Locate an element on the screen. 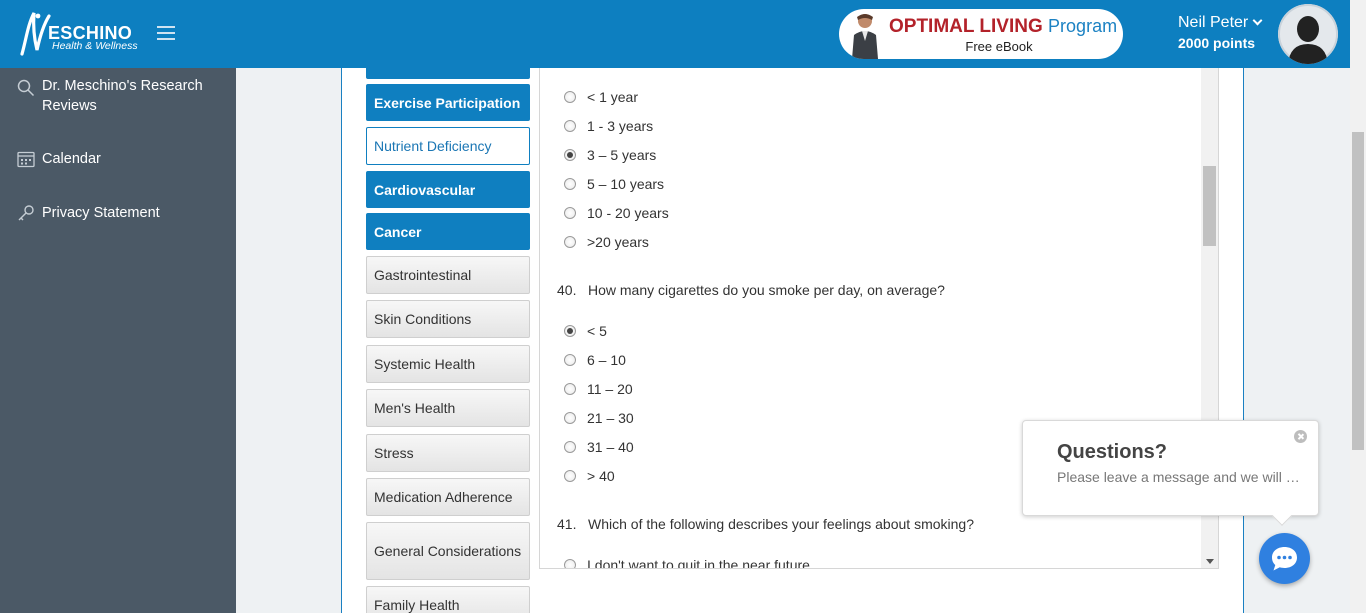 The width and height of the screenshot is (1366, 613). sidebar-item-research-reviews: Dr. Meschino's Research Reviews is located at coordinates (118, 98).